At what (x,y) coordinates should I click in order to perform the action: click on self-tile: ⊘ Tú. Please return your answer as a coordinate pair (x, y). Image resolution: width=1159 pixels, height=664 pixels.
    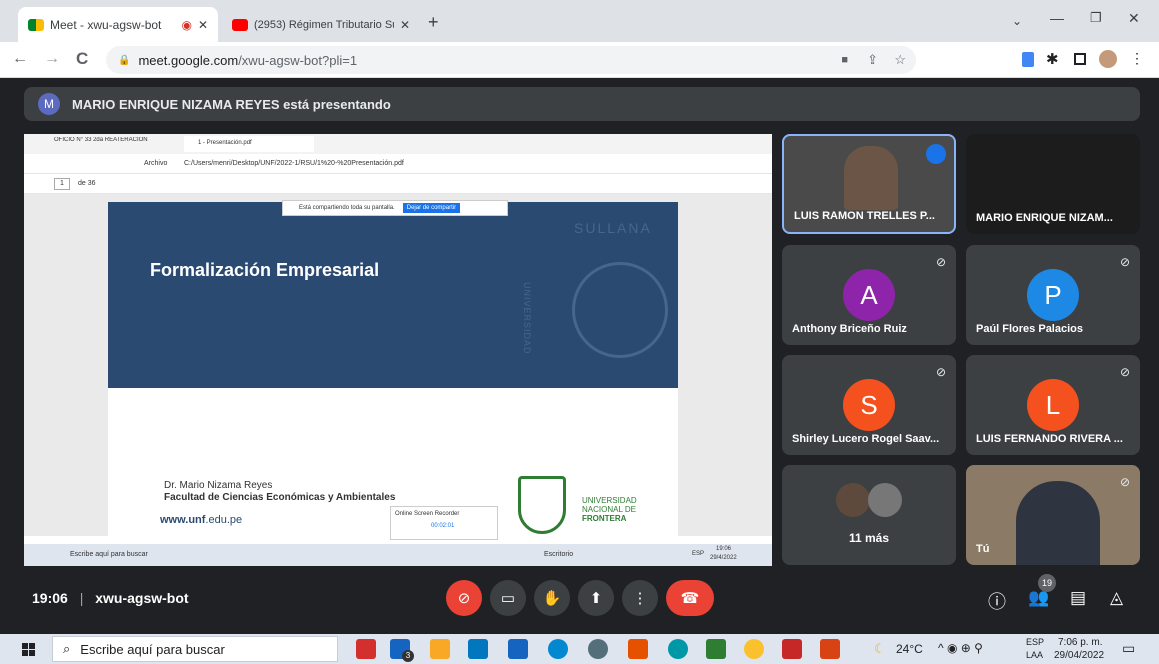
    Looking at the image, I should click on (1053, 515).